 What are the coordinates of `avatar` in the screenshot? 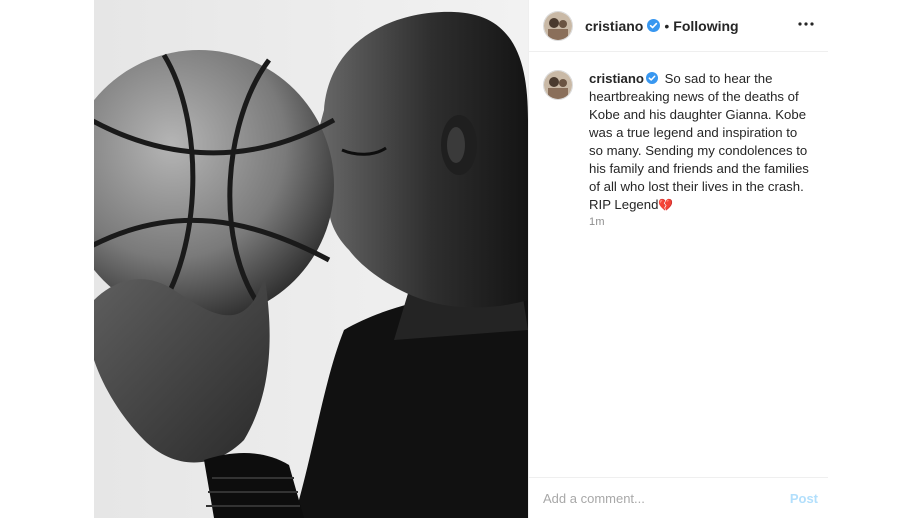 It's located at (558, 25).